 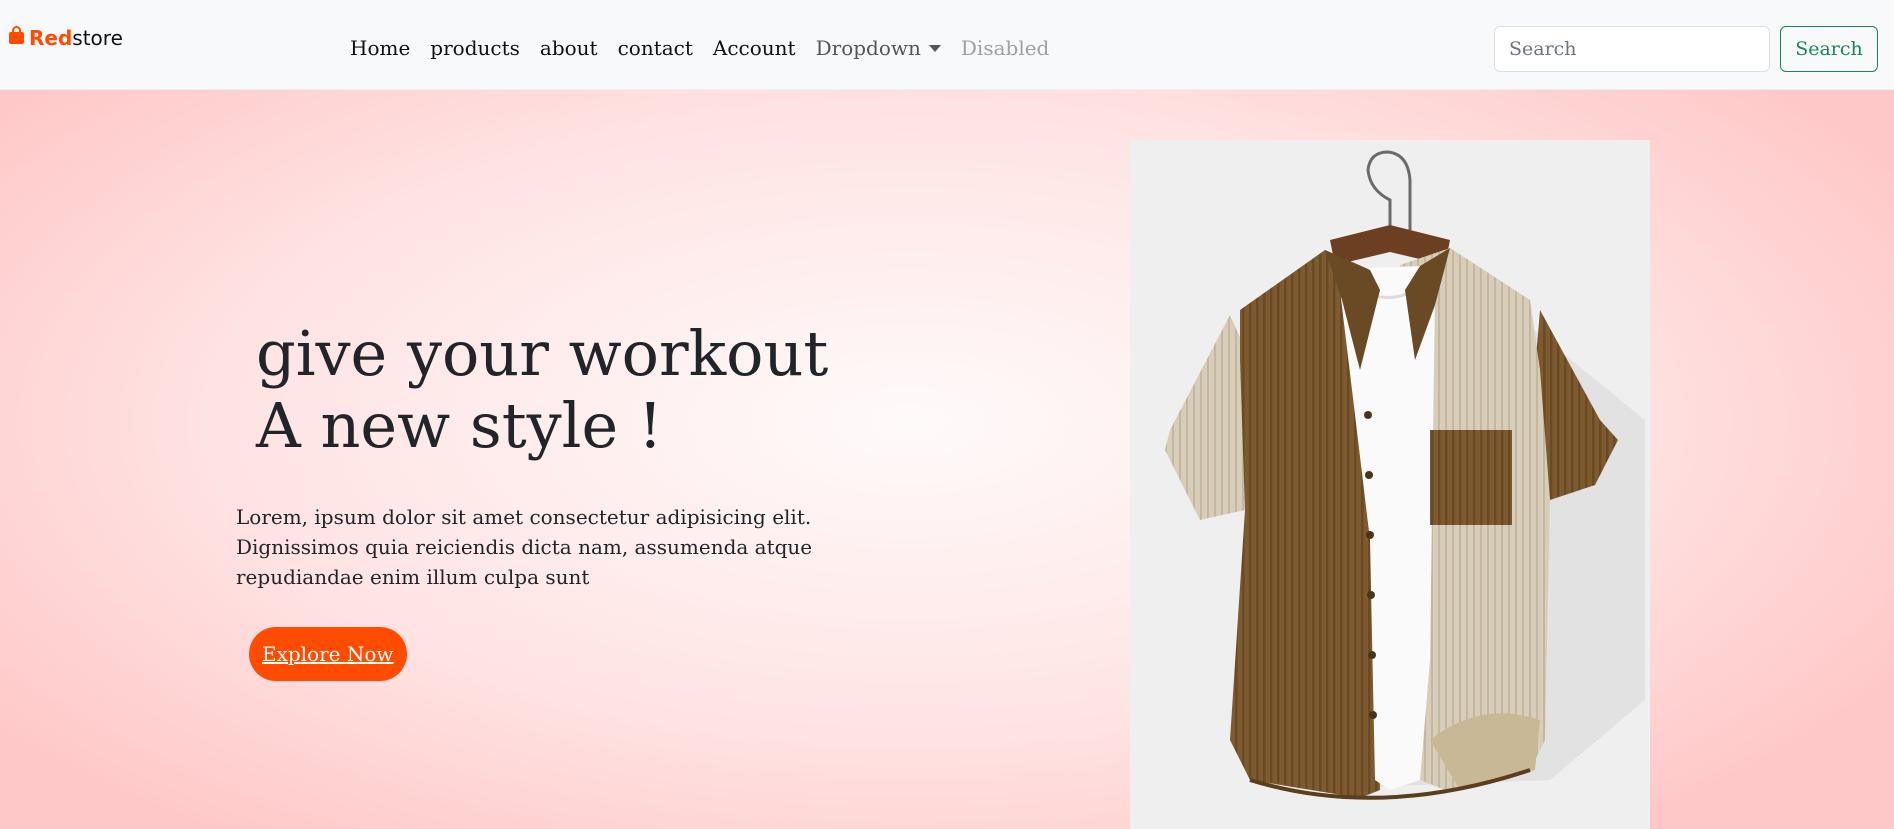 I want to click on nav-link-contact: contact, so click(x=655, y=48).